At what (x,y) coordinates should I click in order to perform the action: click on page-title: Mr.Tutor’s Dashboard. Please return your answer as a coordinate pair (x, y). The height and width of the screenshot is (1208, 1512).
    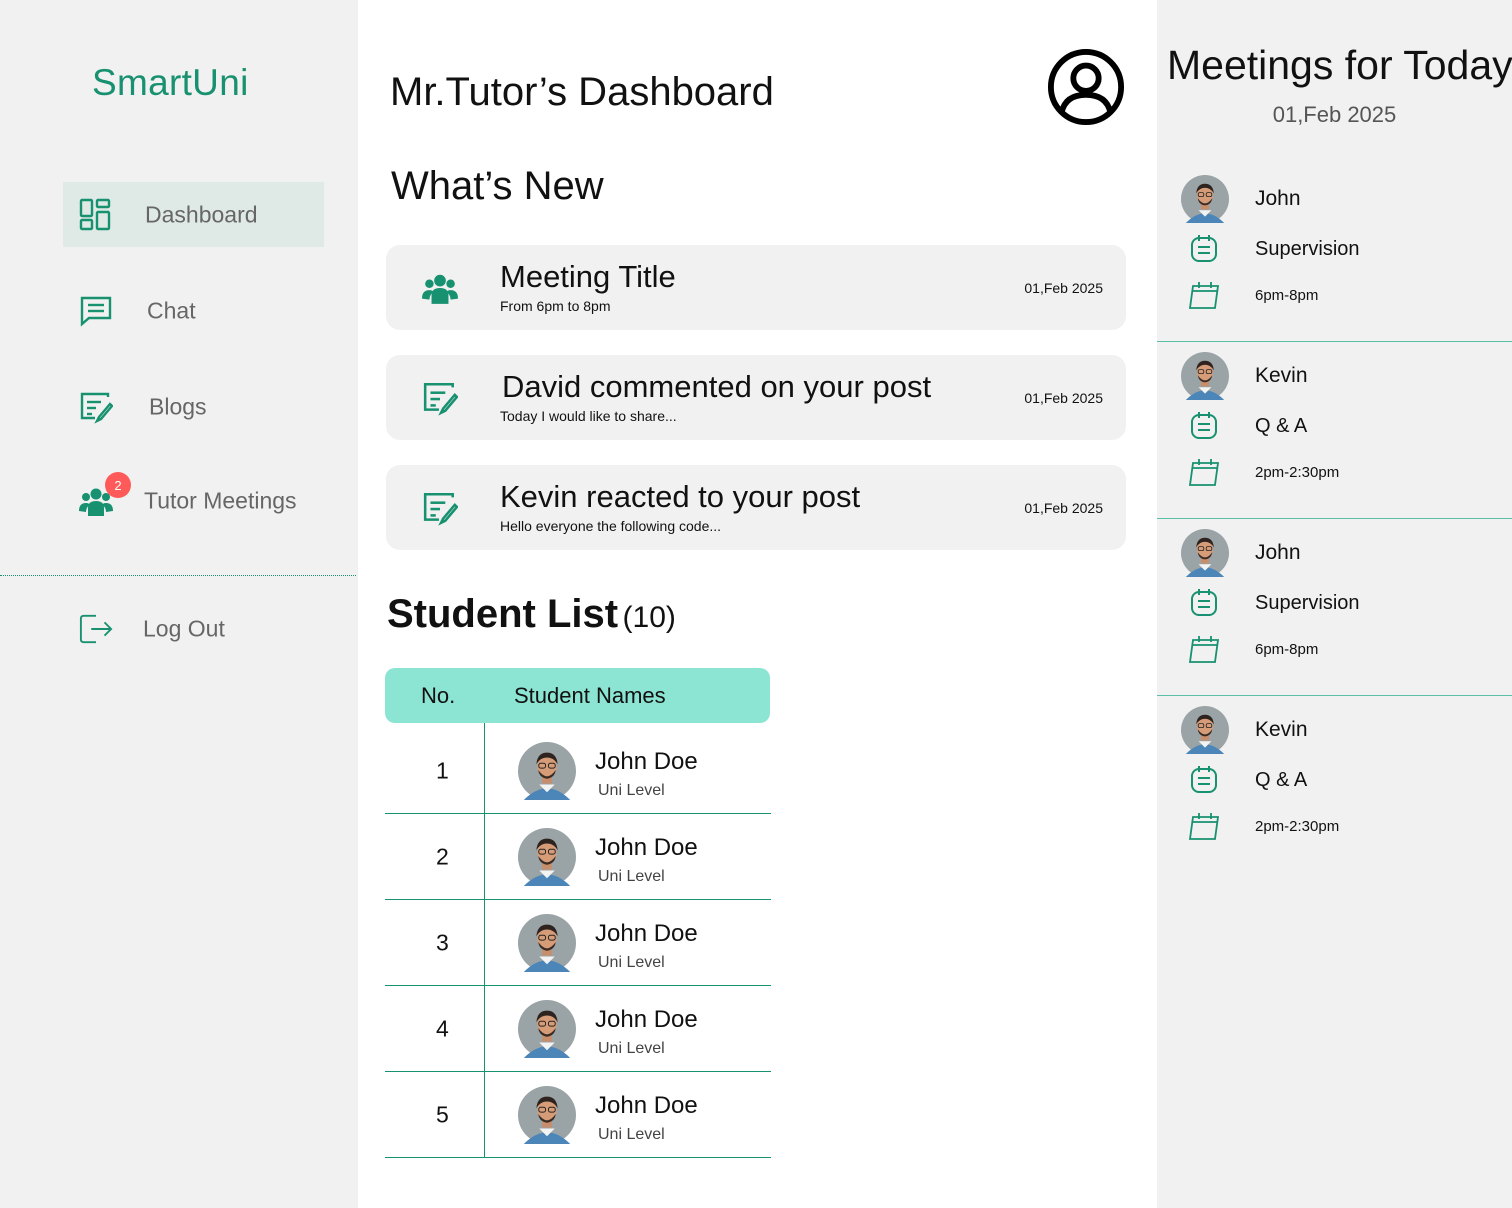
    Looking at the image, I should click on (582, 92).